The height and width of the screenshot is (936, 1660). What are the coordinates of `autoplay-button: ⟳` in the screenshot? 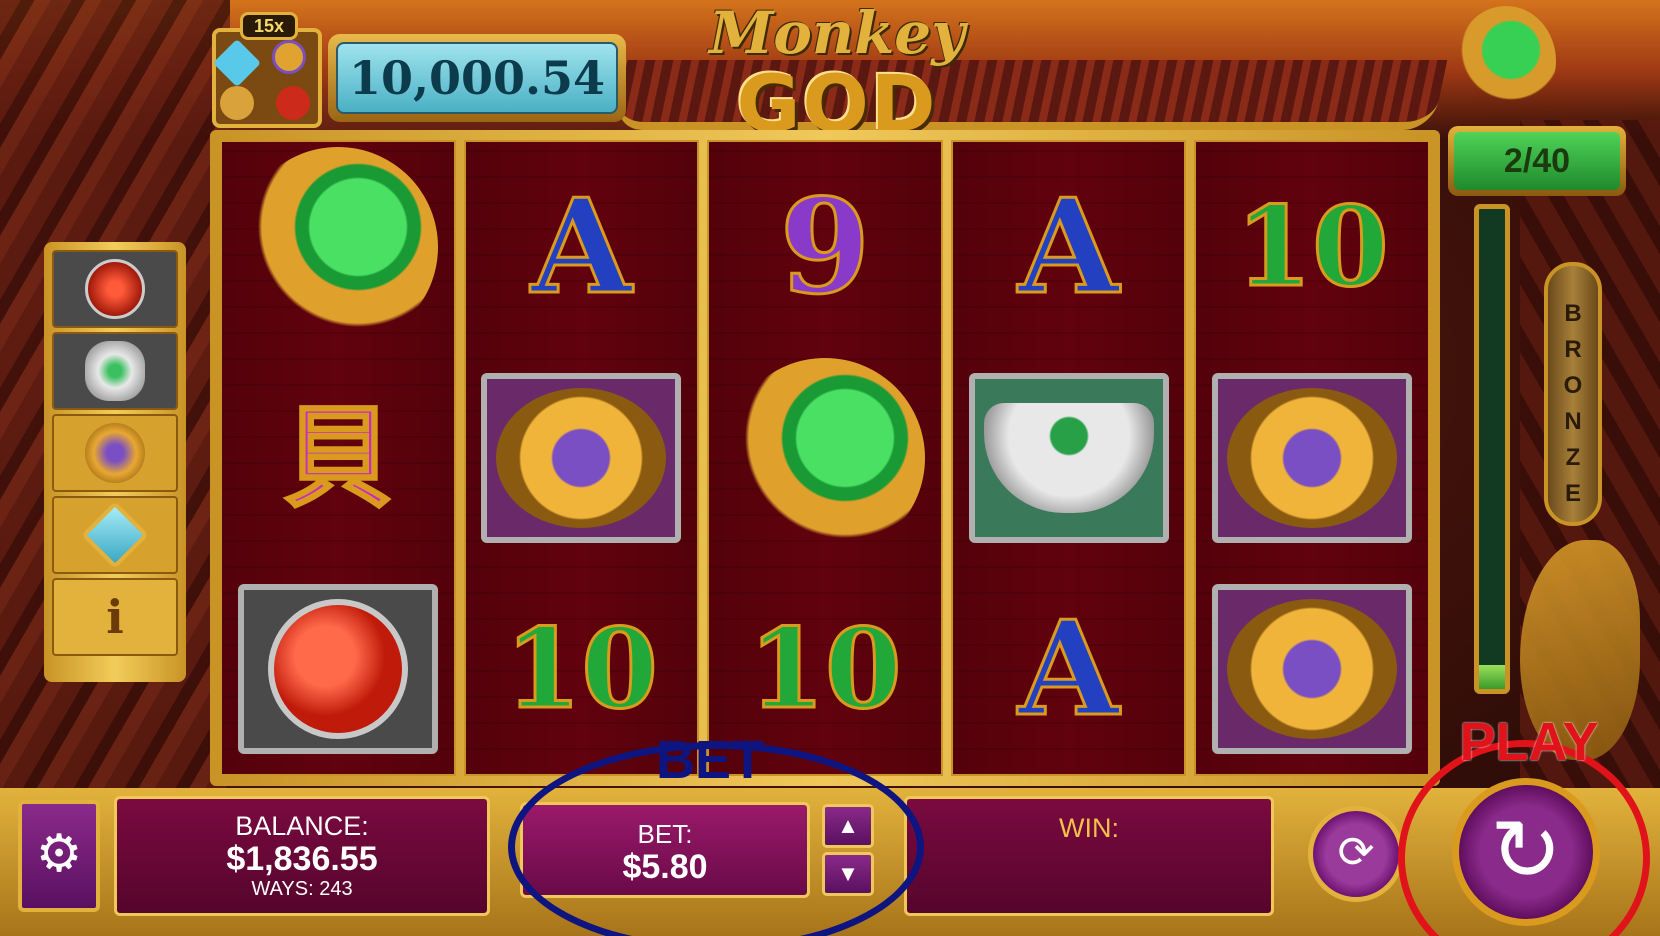 It's located at (1356, 854).